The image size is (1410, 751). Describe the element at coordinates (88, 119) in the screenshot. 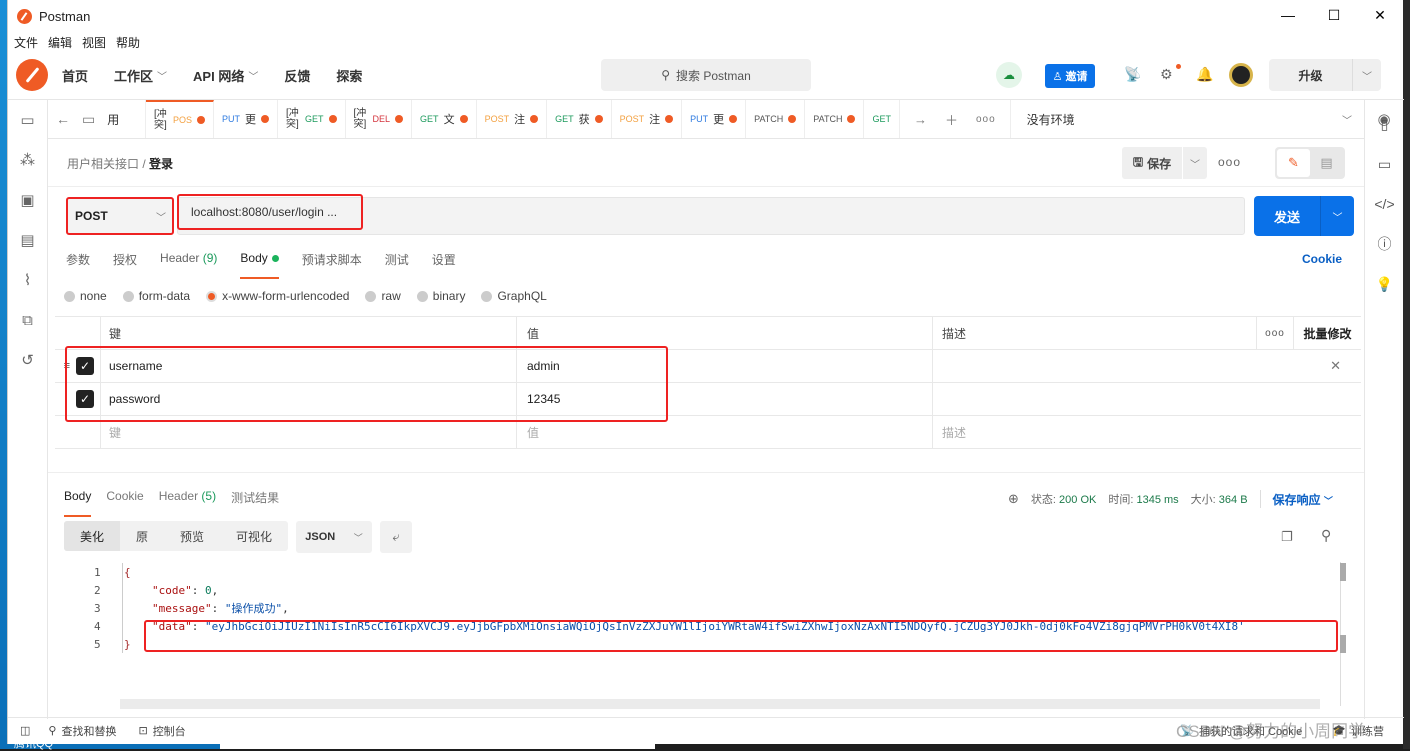

I see `overview-tab-icon: ▭` at that location.